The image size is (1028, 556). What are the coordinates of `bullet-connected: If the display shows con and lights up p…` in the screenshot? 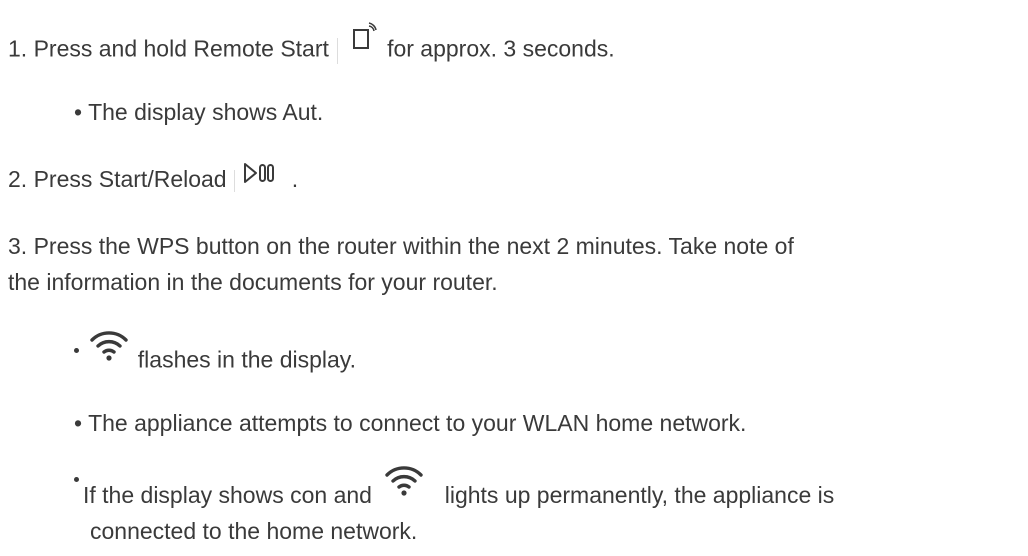 It's located at (549, 507).